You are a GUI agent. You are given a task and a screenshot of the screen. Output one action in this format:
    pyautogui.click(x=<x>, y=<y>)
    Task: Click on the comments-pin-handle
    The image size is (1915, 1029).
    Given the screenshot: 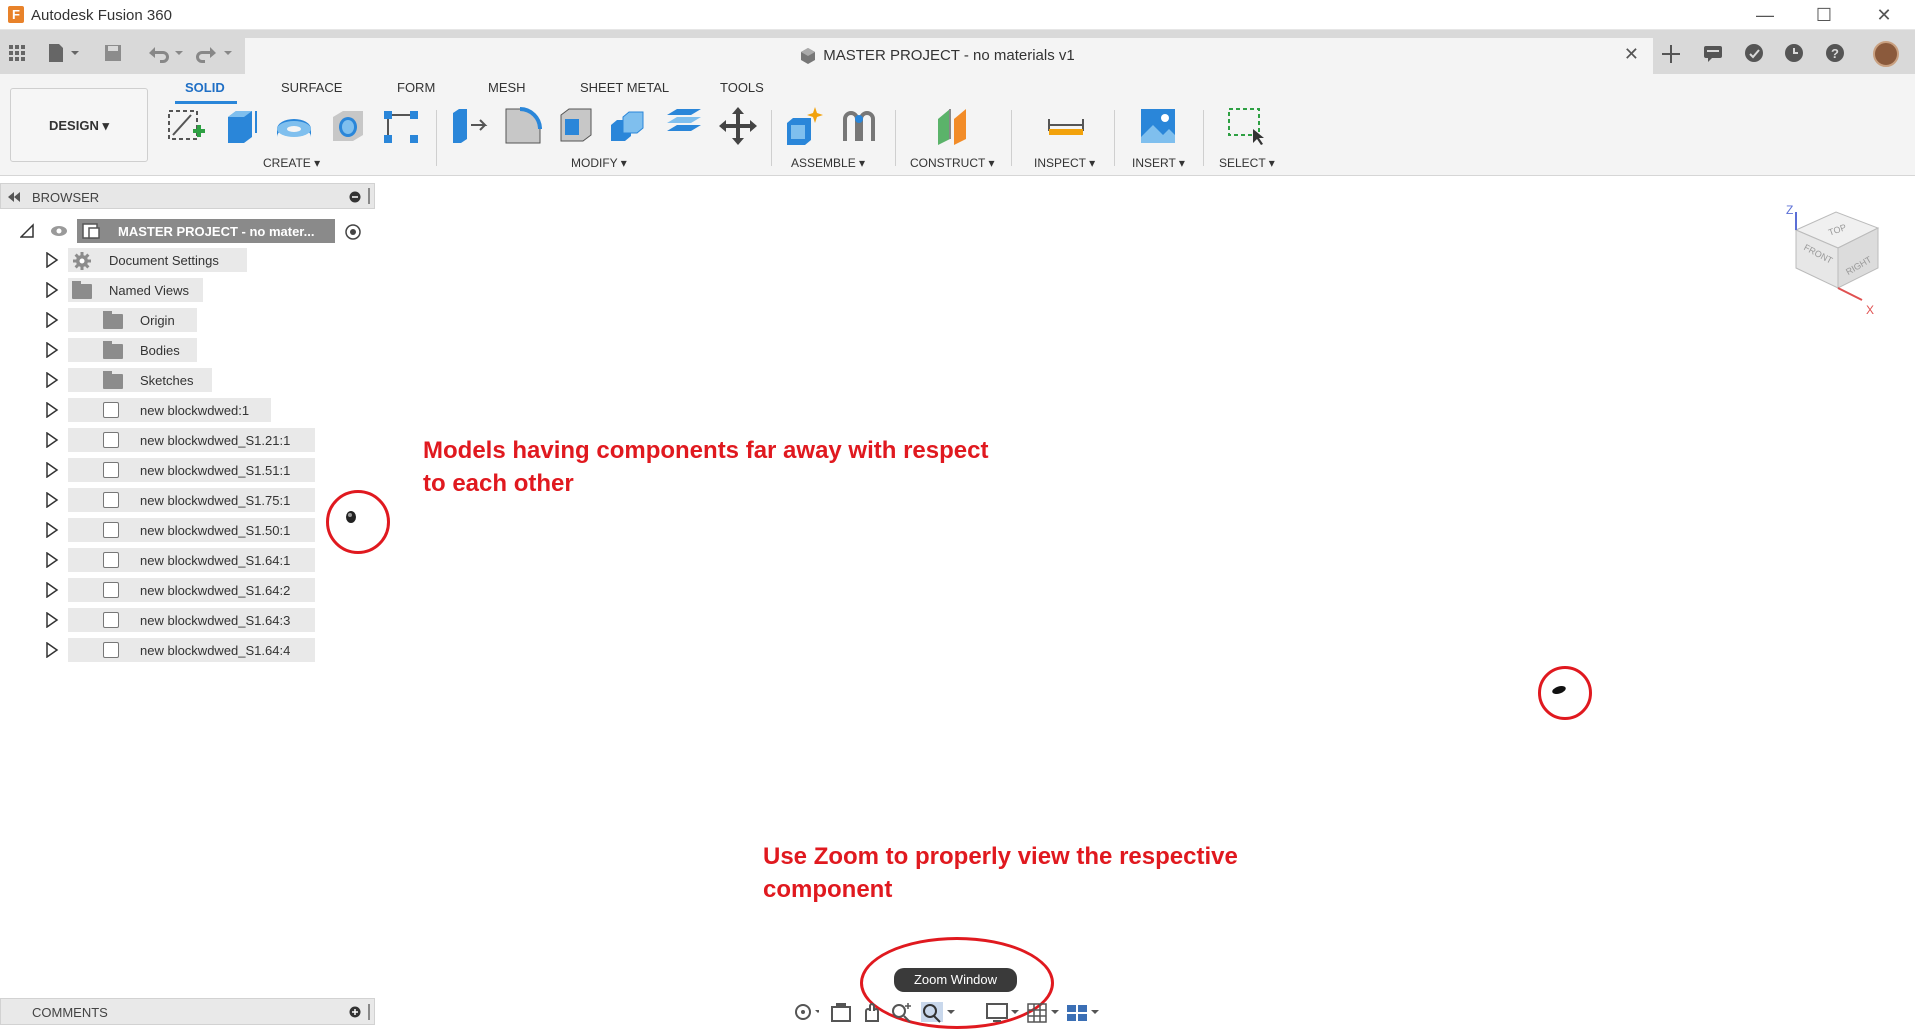 What is the action you would take?
    pyautogui.click(x=369, y=1012)
    